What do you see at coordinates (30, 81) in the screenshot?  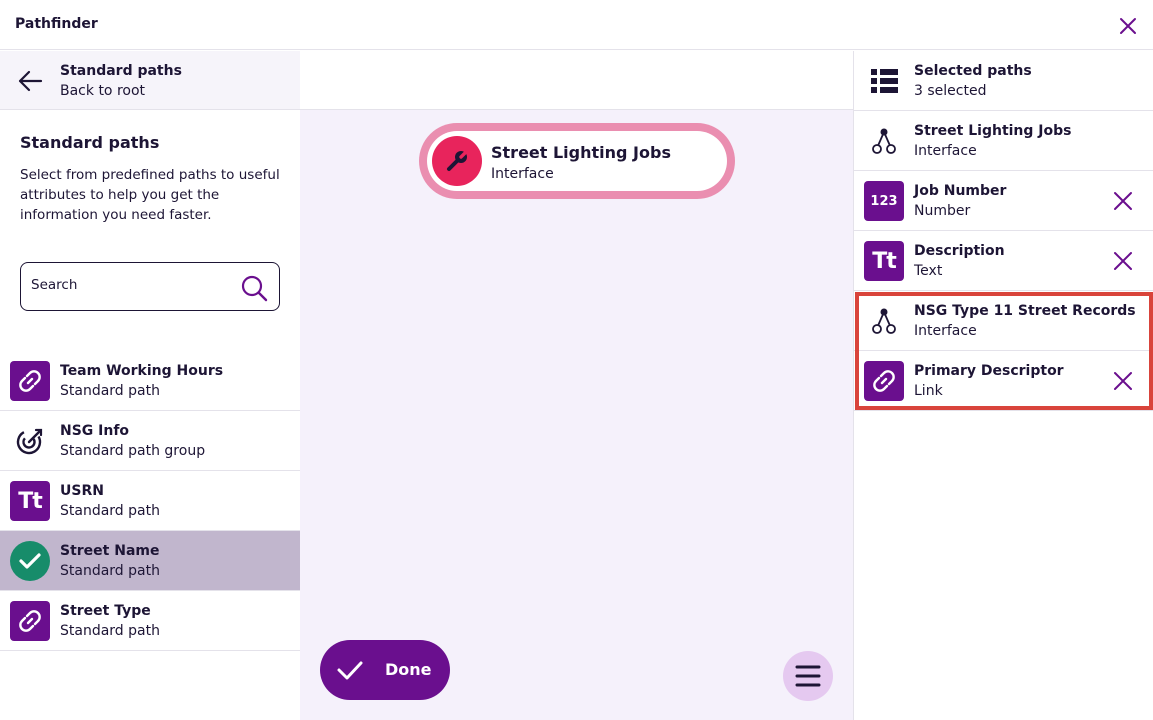 I see `arrow-left-icon` at bounding box center [30, 81].